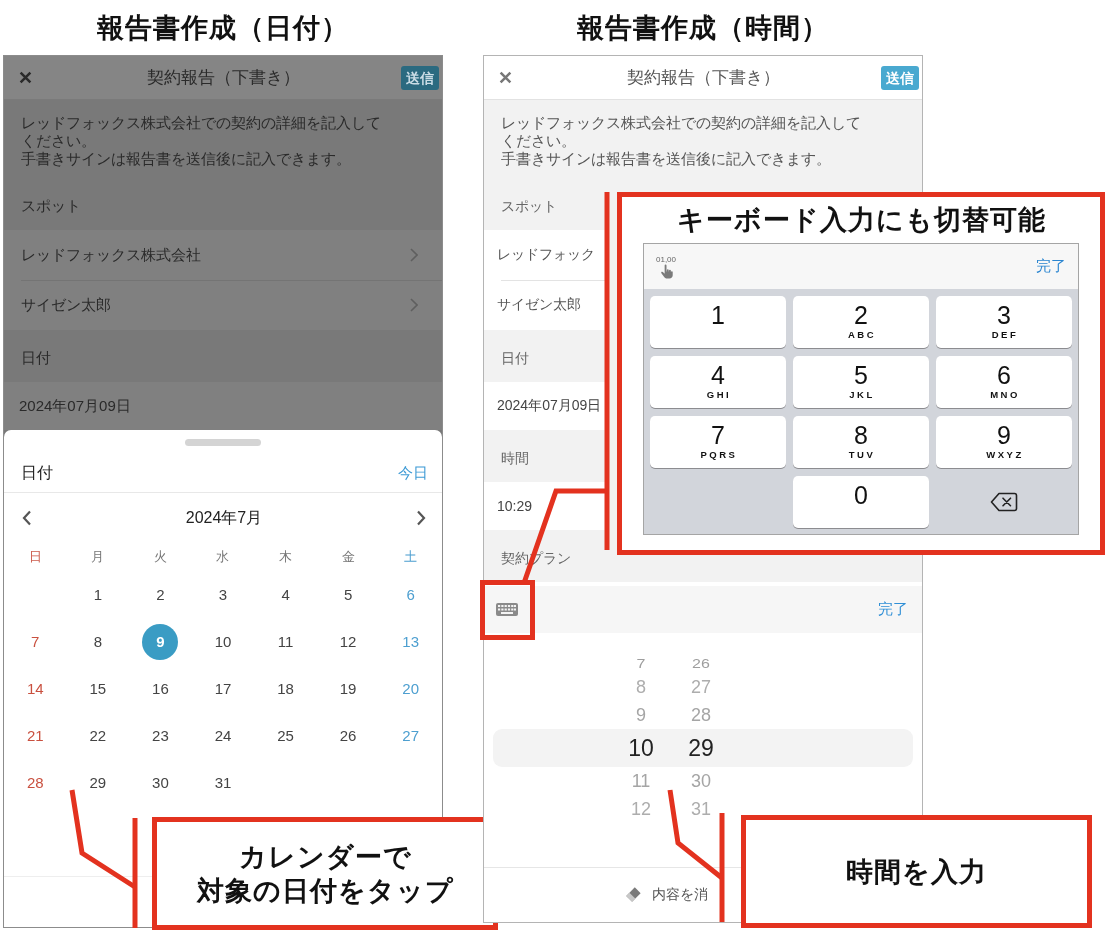 Image resolution: width=1118 pixels, height=944 pixels. Describe the element at coordinates (348, 735) in the screenshot. I see `calendar-day: 26` at that location.